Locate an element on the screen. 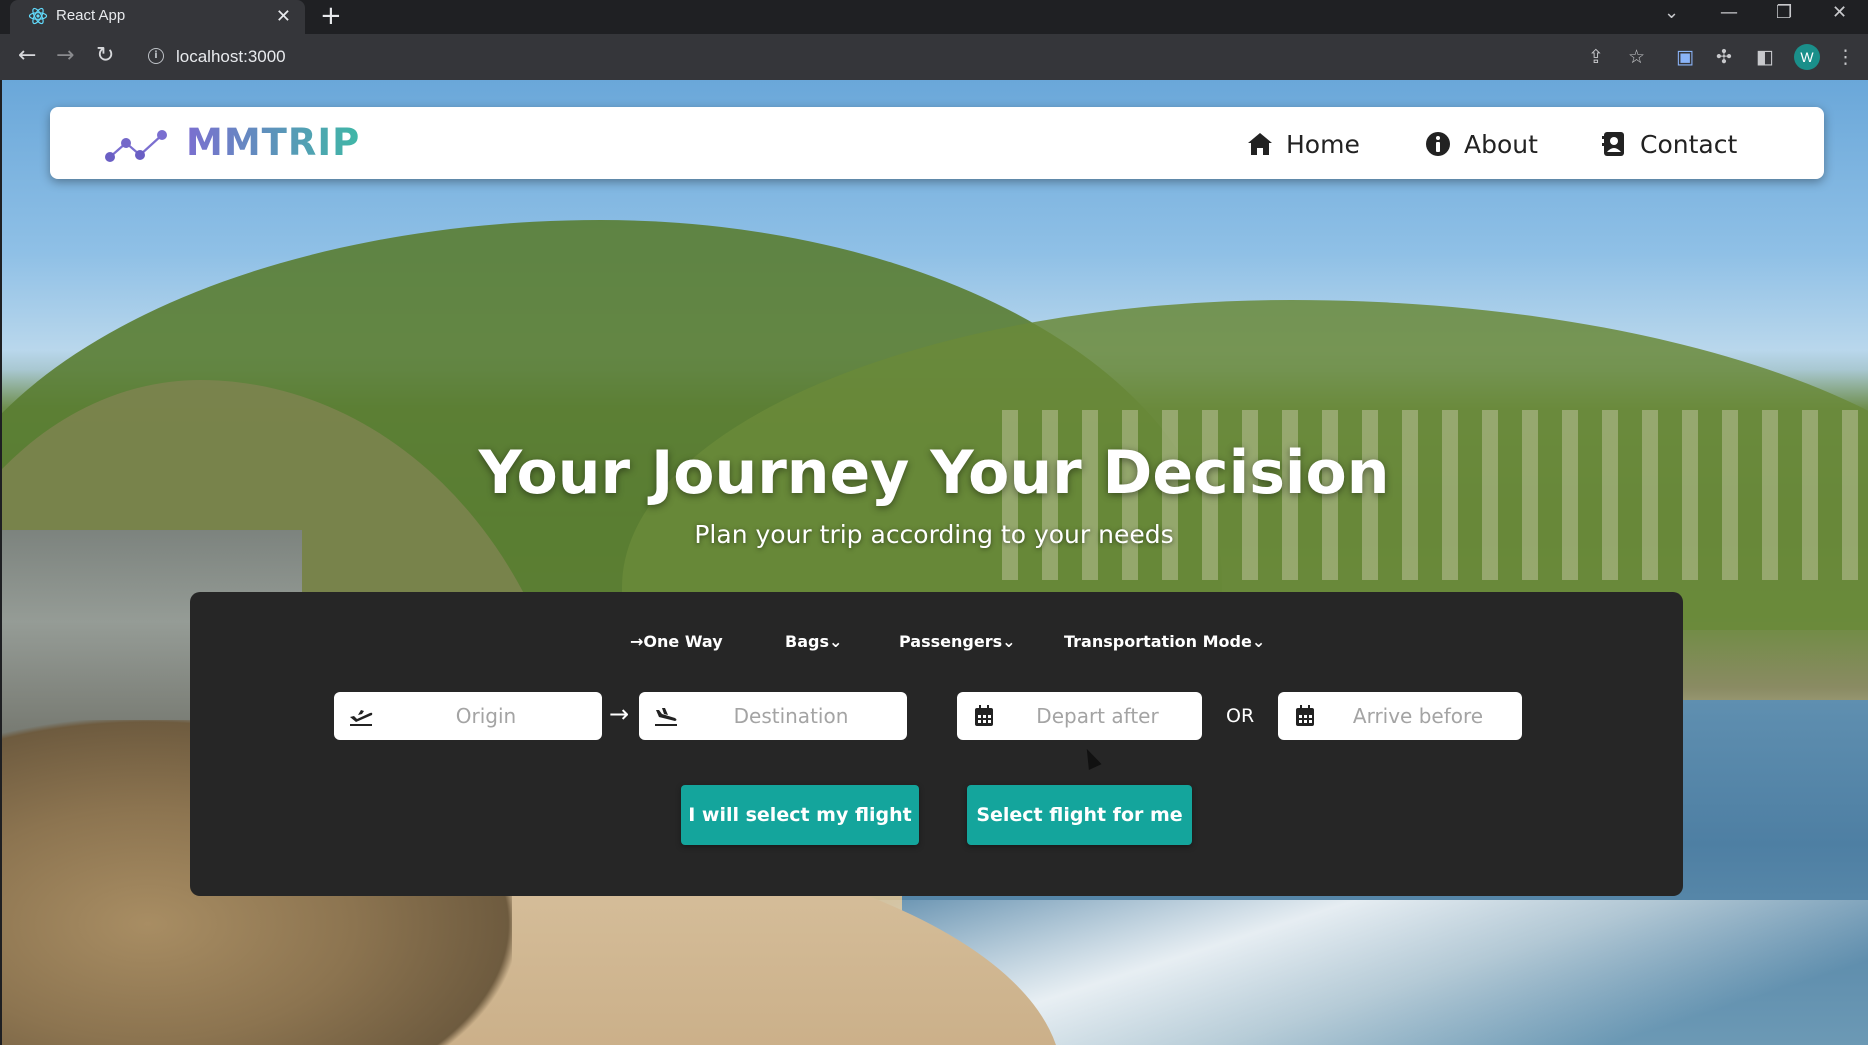 The image size is (1868, 1045). close-icon: ✕ is located at coordinates (283, 16).